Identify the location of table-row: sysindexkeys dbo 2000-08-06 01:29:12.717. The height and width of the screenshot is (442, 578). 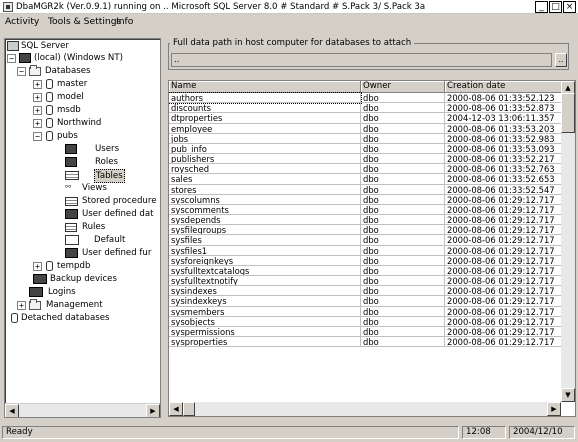
(365, 301).